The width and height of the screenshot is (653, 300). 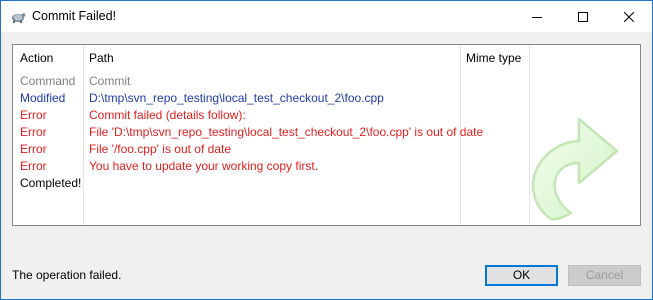 I want to click on close-icon, so click(x=629, y=16).